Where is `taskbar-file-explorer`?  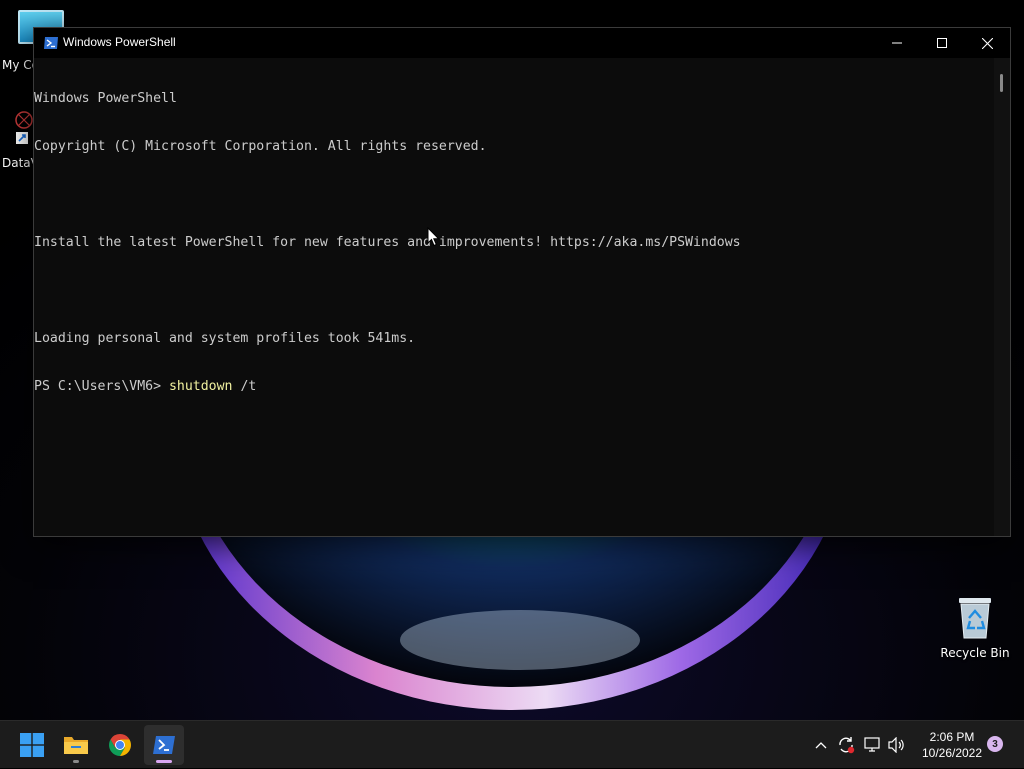
taskbar-file-explorer is located at coordinates (76, 745).